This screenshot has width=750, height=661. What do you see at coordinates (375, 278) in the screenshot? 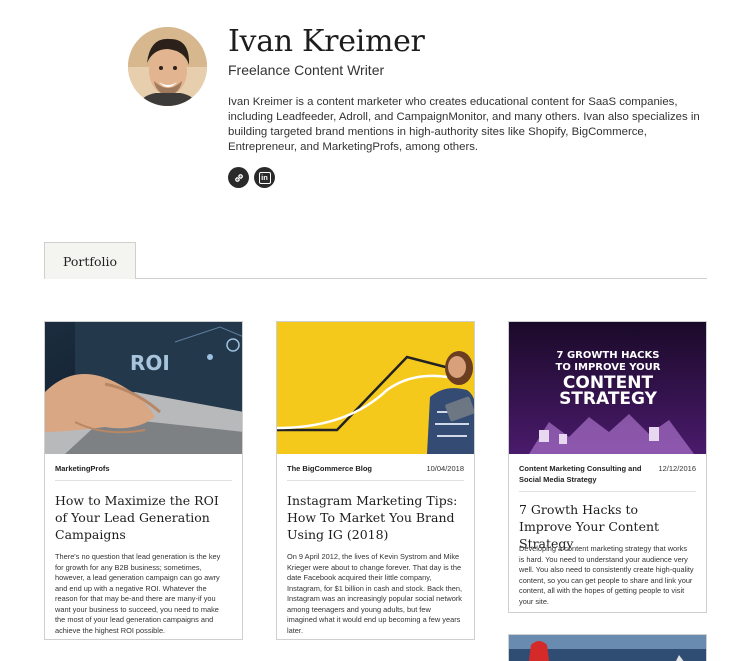
I see `tabs-divider` at bounding box center [375, 278].